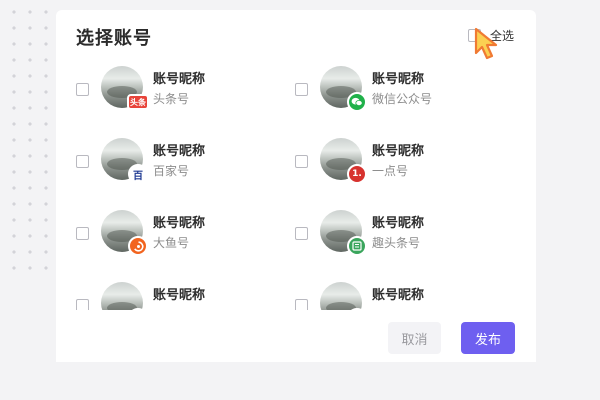 The height and width of the screenshot is (400, 600). I want to click on account-item-dayu: 账号昵称 大鱼号, so click(176, 234).